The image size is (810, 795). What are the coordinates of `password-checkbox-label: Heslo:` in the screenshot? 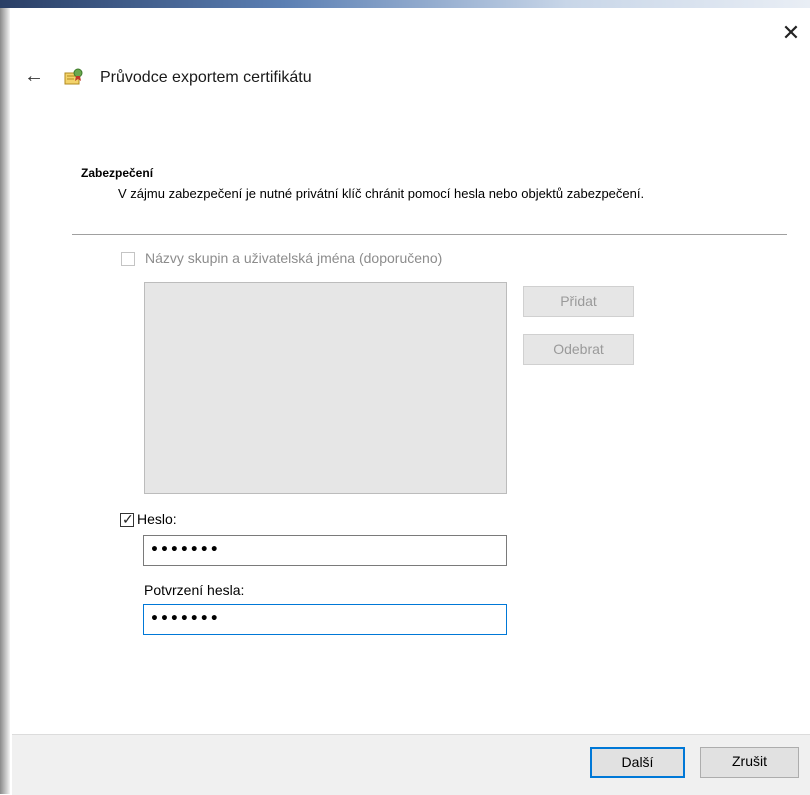 It's located at (157, 519).